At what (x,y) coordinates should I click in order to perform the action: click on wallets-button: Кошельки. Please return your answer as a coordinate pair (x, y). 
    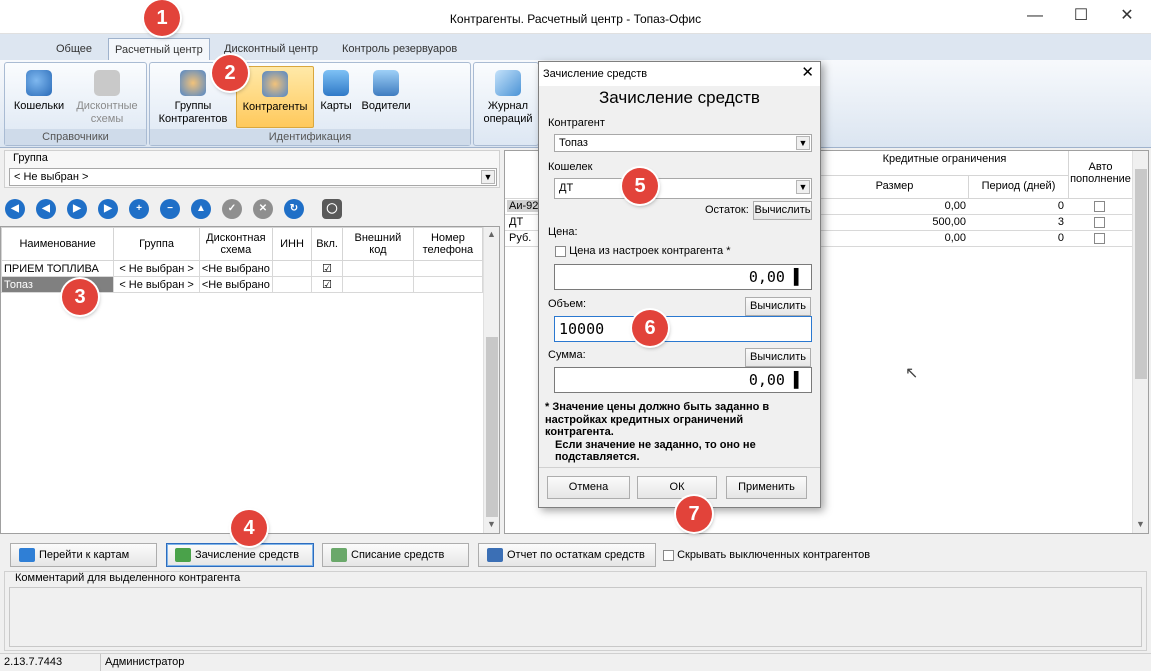
    Looking at the image, I should click on (39, 97).